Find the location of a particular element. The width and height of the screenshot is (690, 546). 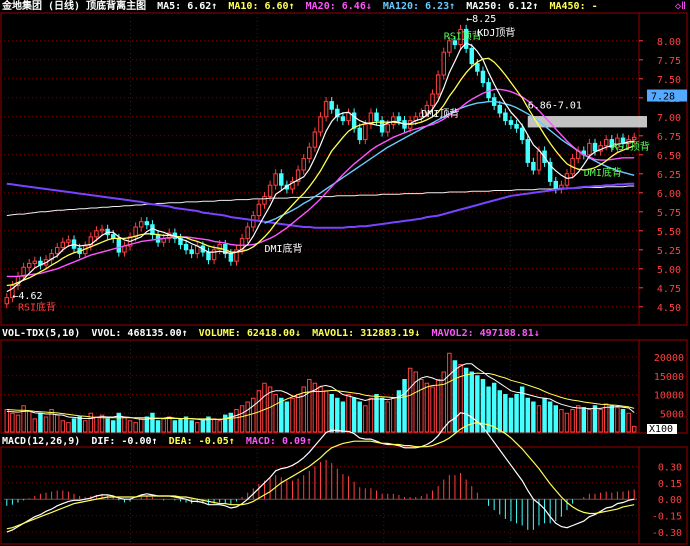

signal-annotation: 6.86-7.01 is located at coordinates (555, 105).